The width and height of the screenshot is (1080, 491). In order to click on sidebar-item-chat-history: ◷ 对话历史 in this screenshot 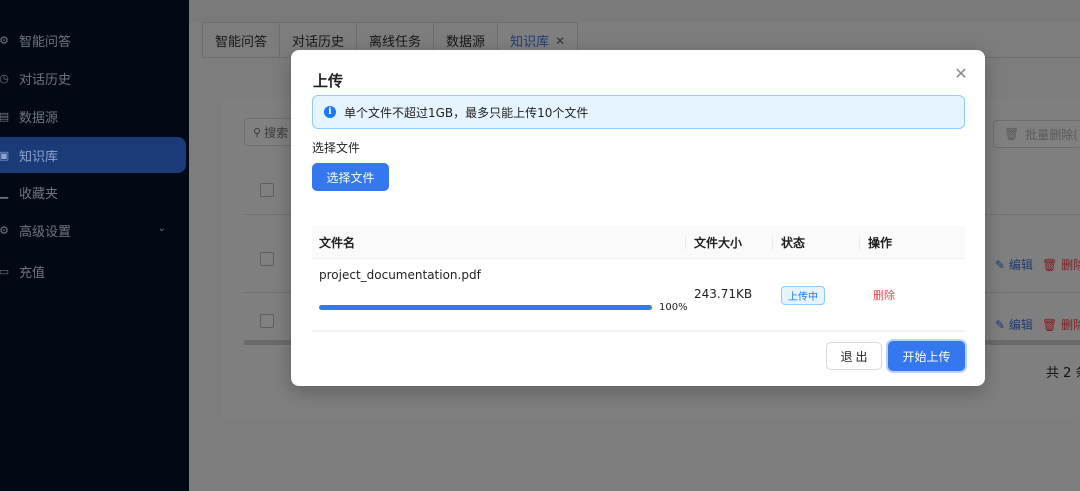, I will do `click(93, 78)`.